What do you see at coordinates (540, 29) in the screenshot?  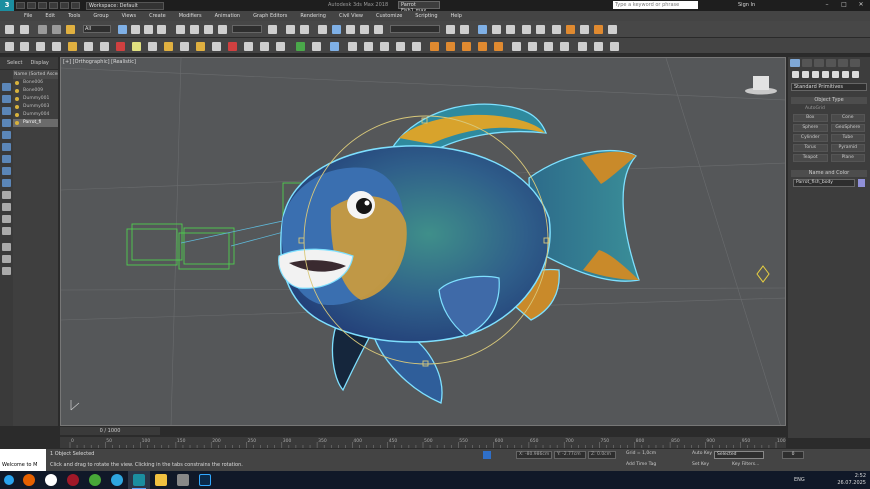 I see `schematic-view-icon` at bounding box center [540, 29].